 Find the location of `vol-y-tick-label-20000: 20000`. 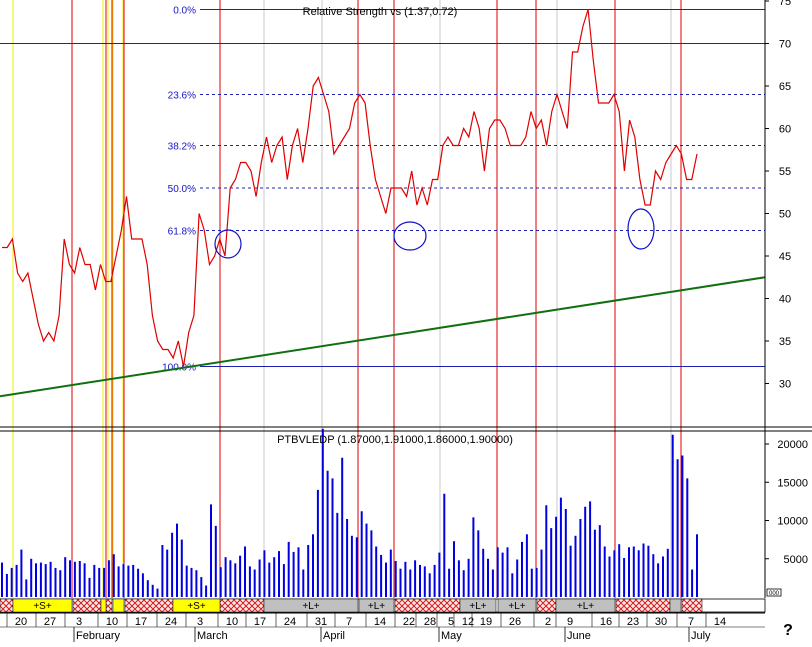

vol-y-tick-label-20000: 20000 is located at coordinates (792, 445).